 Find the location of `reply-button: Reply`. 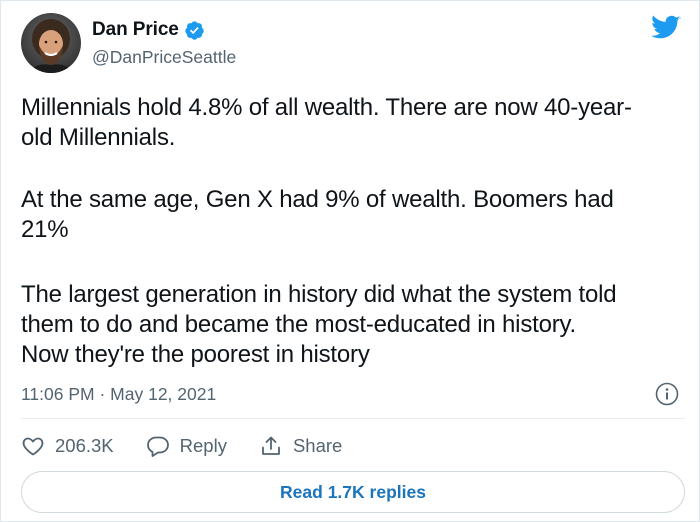

reply-button: Reply is located at coordinates (186, 446).